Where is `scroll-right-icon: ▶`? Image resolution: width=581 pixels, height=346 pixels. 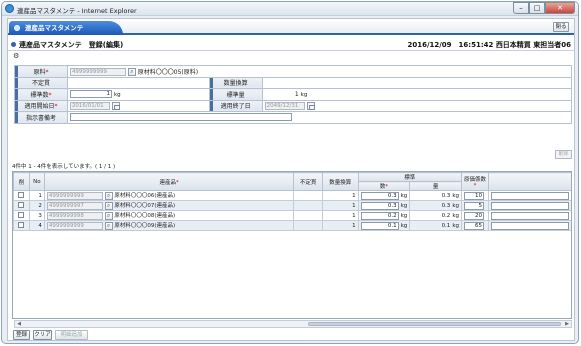 scroll-right-icon: ▶ is located at coordinates (567, 324).